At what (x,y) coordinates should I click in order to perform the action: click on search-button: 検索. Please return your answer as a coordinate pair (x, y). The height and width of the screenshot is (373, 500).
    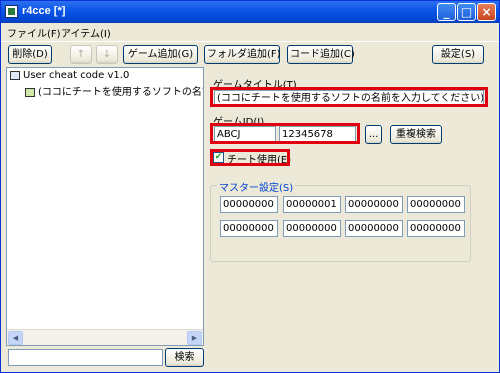
    Looking at the image, I should click on (184, 357).